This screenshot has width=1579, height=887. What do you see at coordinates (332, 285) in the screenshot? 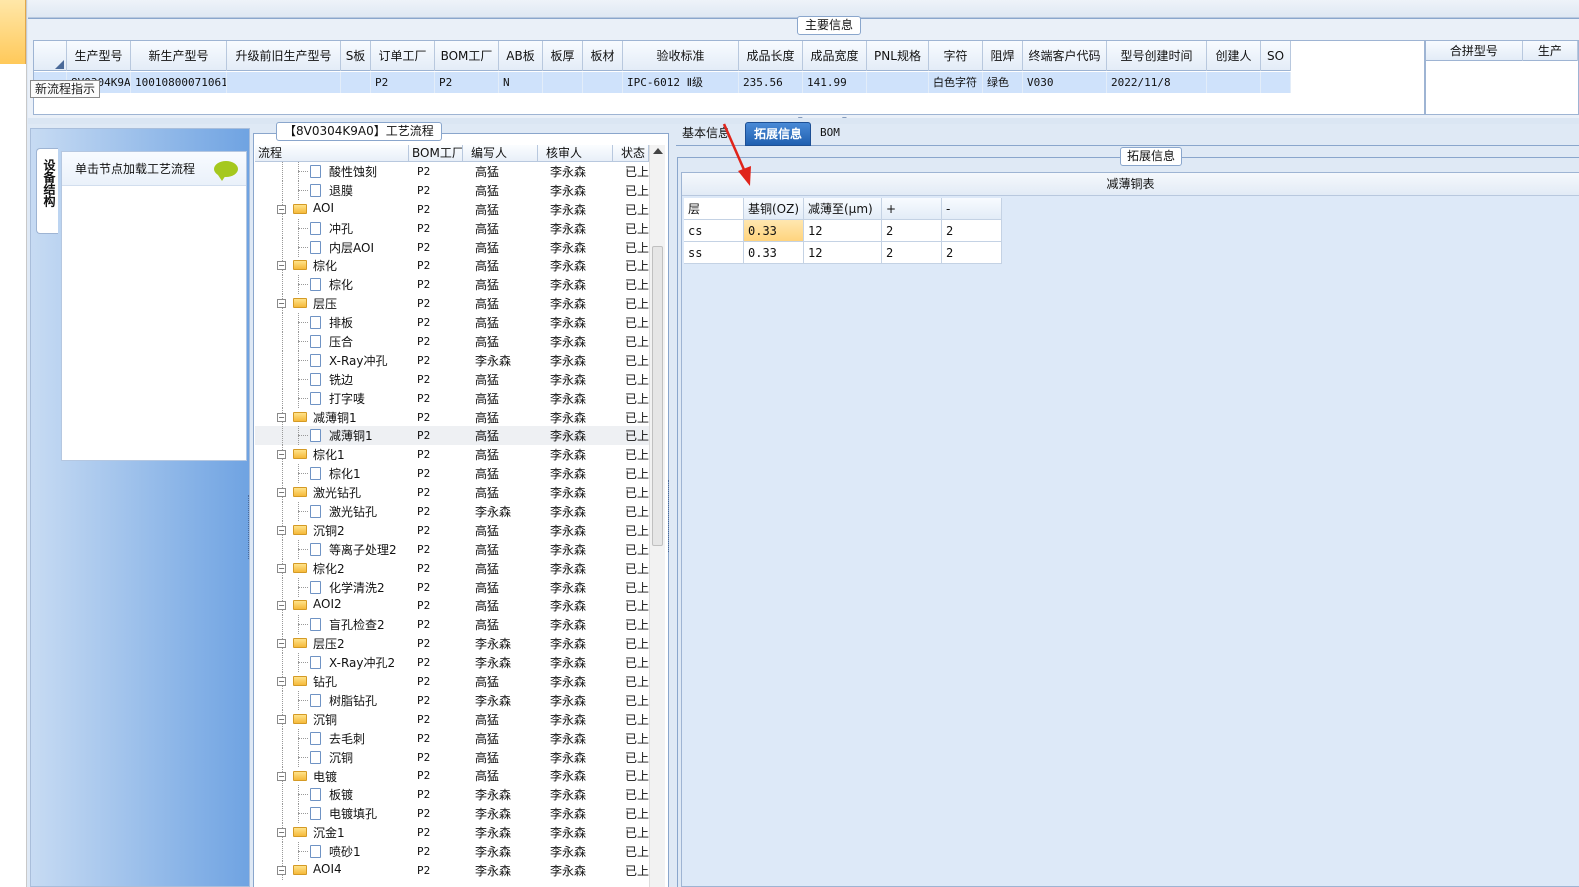
I see `tree-node: 棕化` at bounding box center [332, 285].